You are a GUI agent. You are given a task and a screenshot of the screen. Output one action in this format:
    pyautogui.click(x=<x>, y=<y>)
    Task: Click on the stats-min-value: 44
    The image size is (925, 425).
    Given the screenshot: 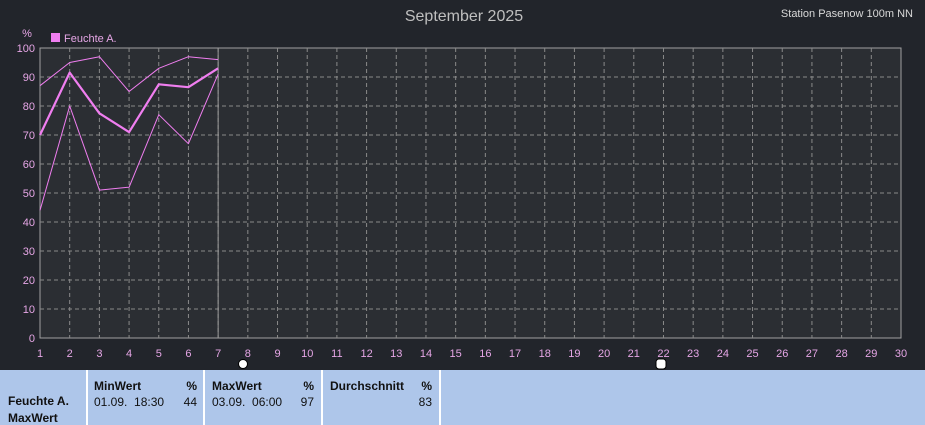 What is the action you would take?
    pyautogui.click(x=190, y=402)
    